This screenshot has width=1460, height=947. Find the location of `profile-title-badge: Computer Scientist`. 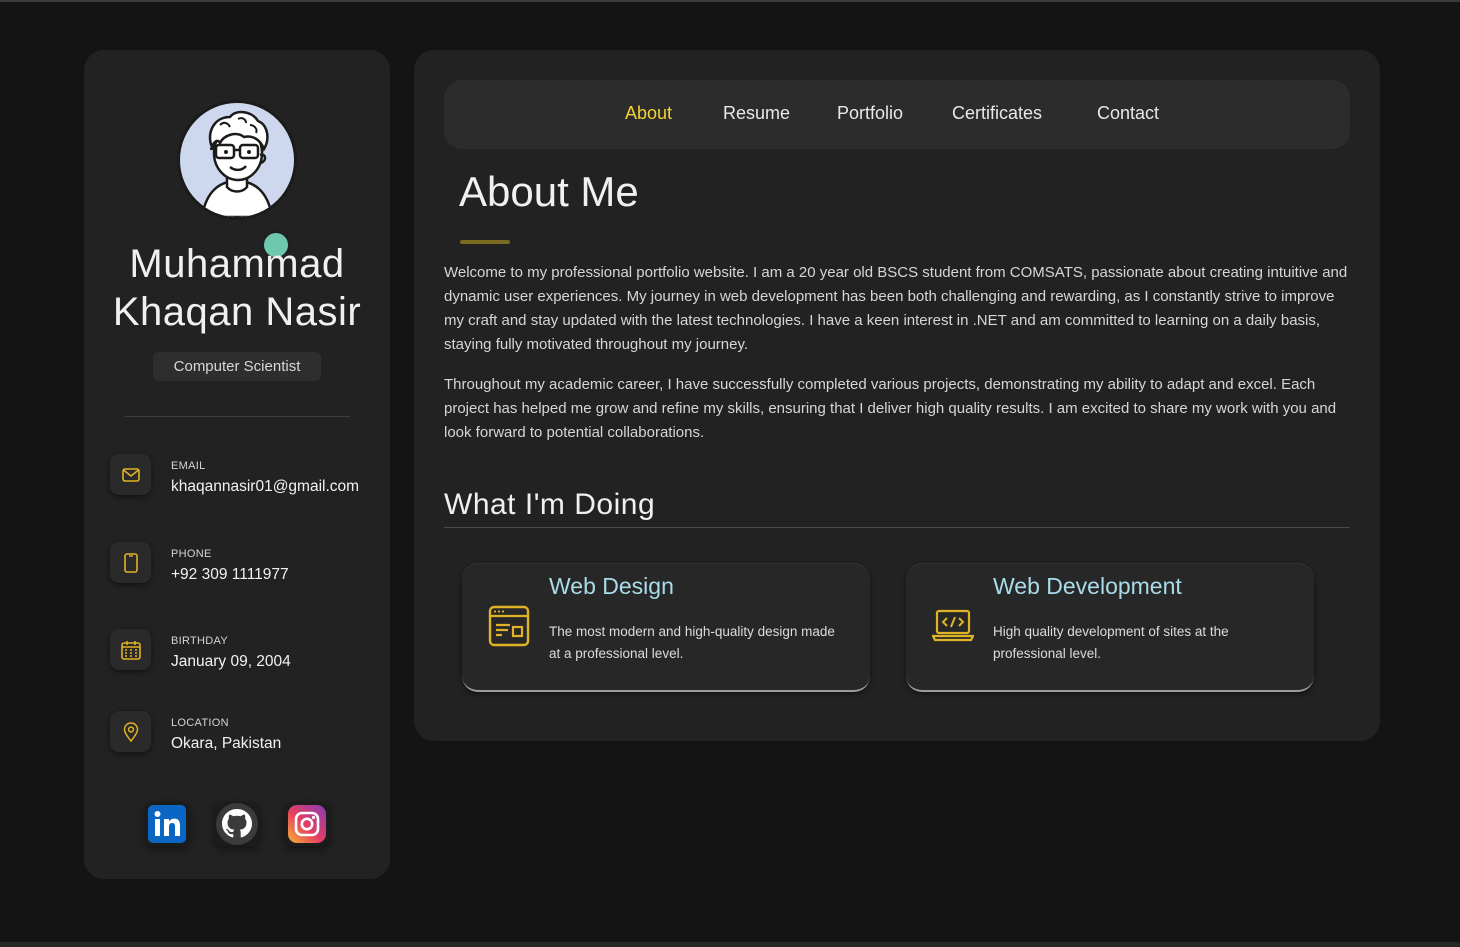

profile-title-badge: Computer Scientist is located at coordinates (237, 366).